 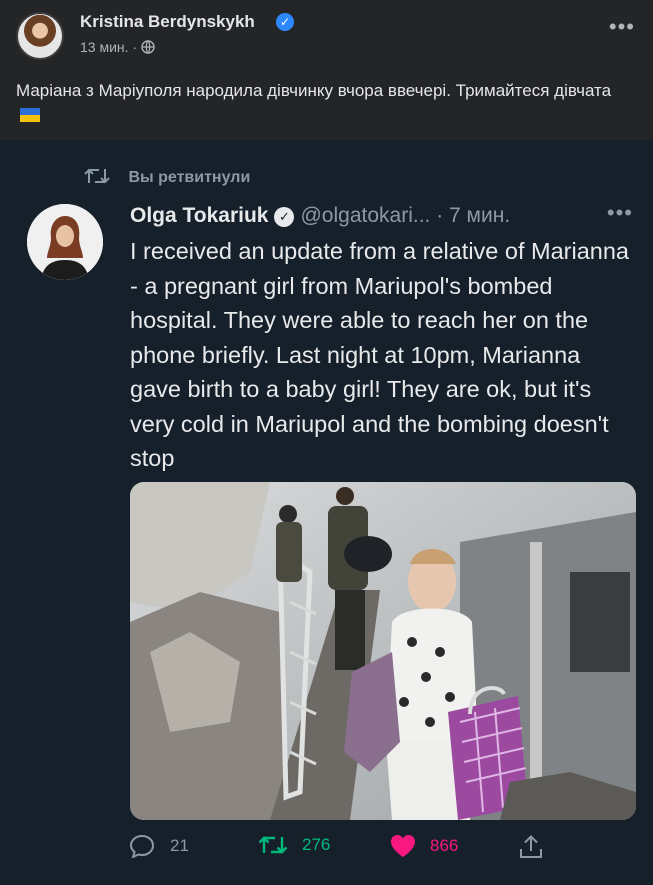 I want to click on heart-icon, so click(x=403, y=846).